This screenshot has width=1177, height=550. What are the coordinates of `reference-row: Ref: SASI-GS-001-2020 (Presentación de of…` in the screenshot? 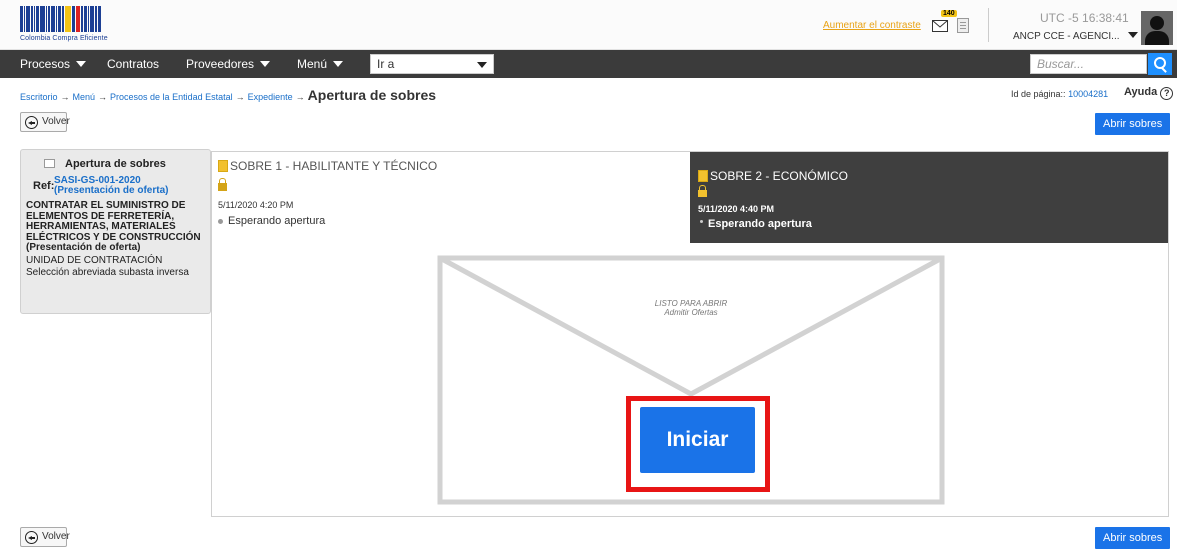 It's located at (115, 188).